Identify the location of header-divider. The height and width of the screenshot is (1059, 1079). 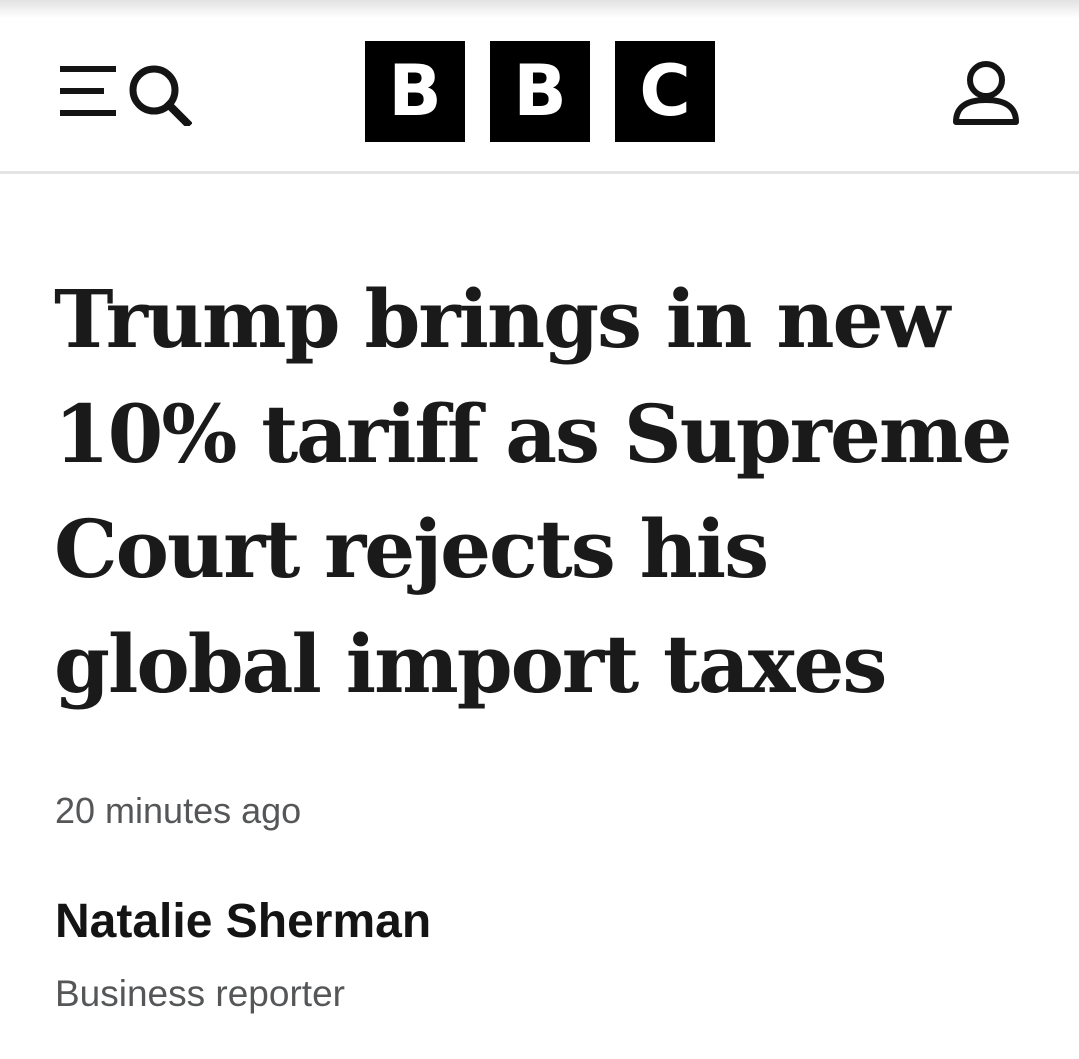
(539, 172).